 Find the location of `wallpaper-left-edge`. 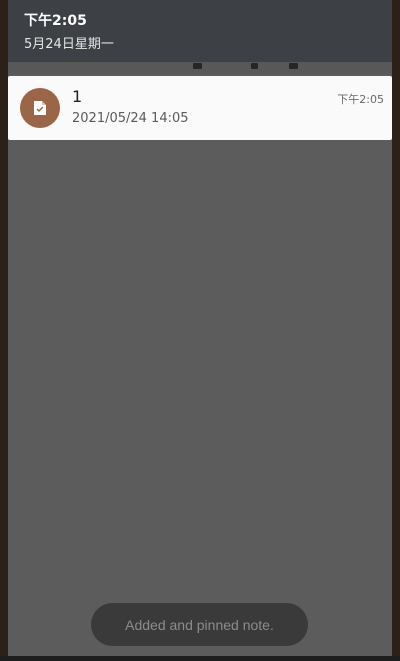

wallpaper-left-edge is located at coordinates (4, 330).